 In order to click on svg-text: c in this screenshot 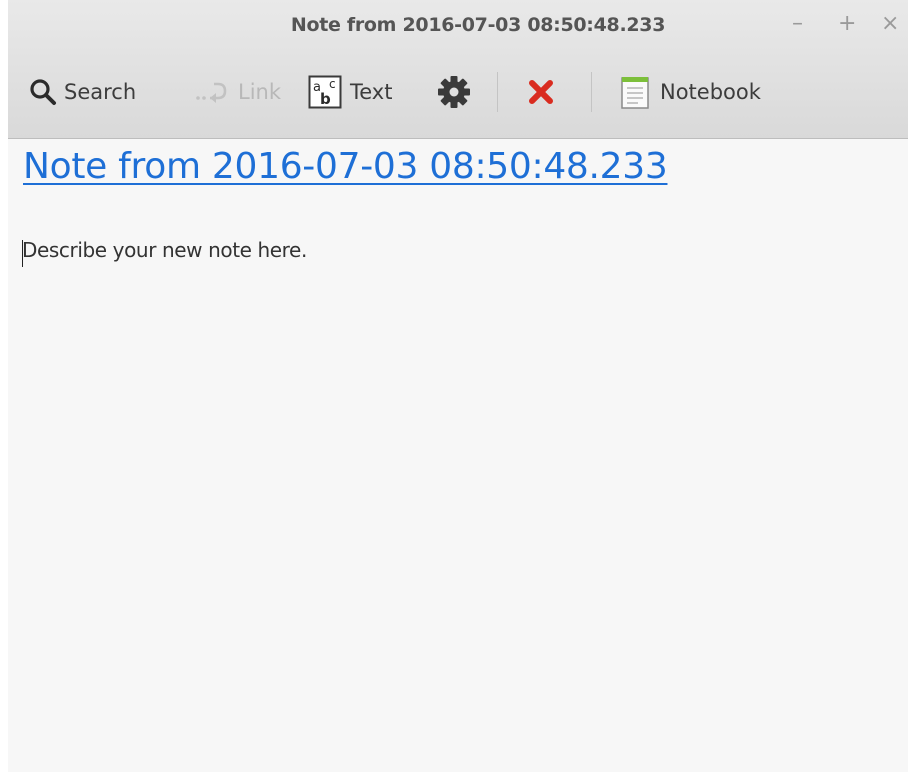, I will do `click(332, 84)`.